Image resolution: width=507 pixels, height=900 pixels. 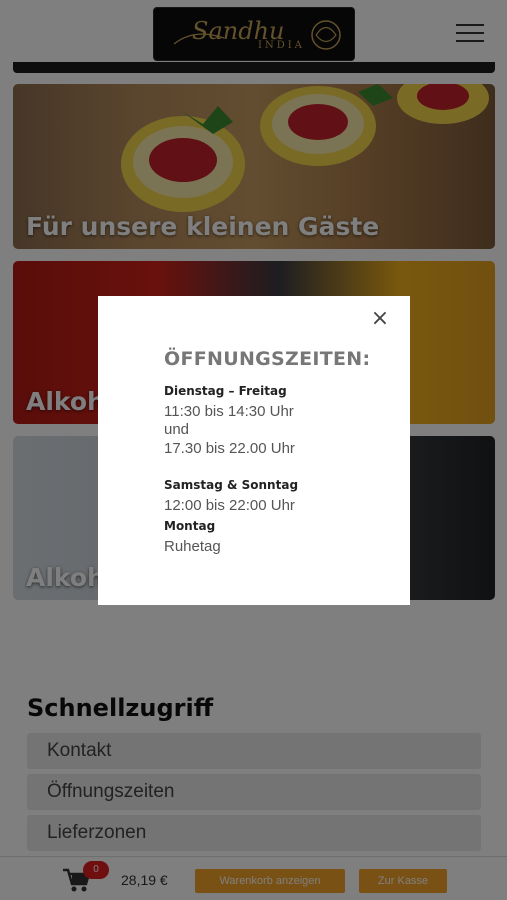 I want to click on weekday-and: und, so click(x=177, y=429).